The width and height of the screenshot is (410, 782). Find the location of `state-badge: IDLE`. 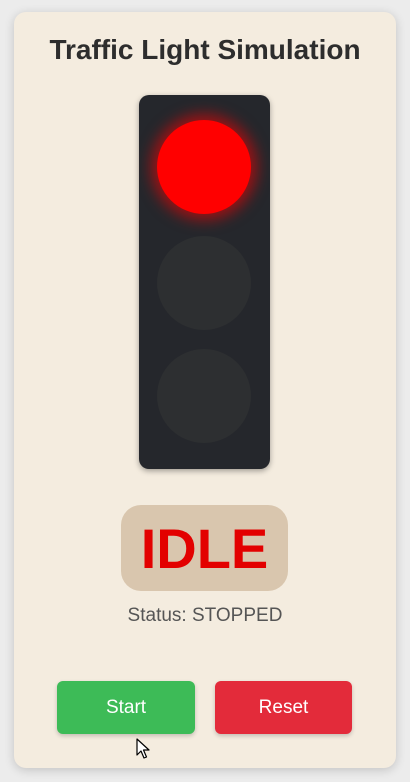

state-badge: IDLE is located at coordinates (204, 548).